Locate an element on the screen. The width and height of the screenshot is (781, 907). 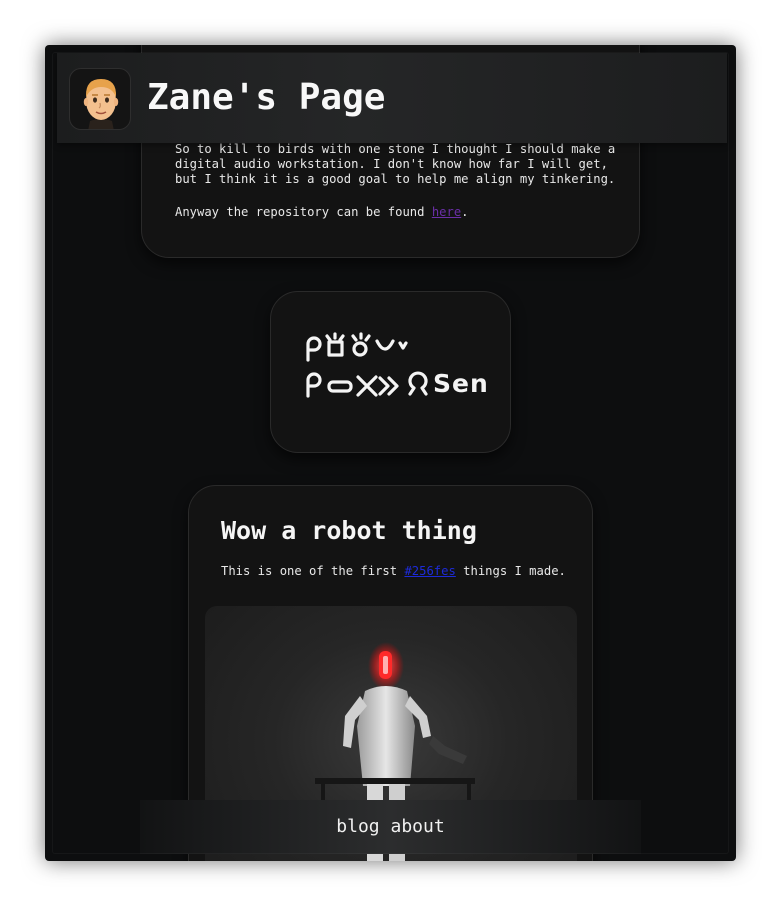
glyph-art is located at coordinates (367, 365).